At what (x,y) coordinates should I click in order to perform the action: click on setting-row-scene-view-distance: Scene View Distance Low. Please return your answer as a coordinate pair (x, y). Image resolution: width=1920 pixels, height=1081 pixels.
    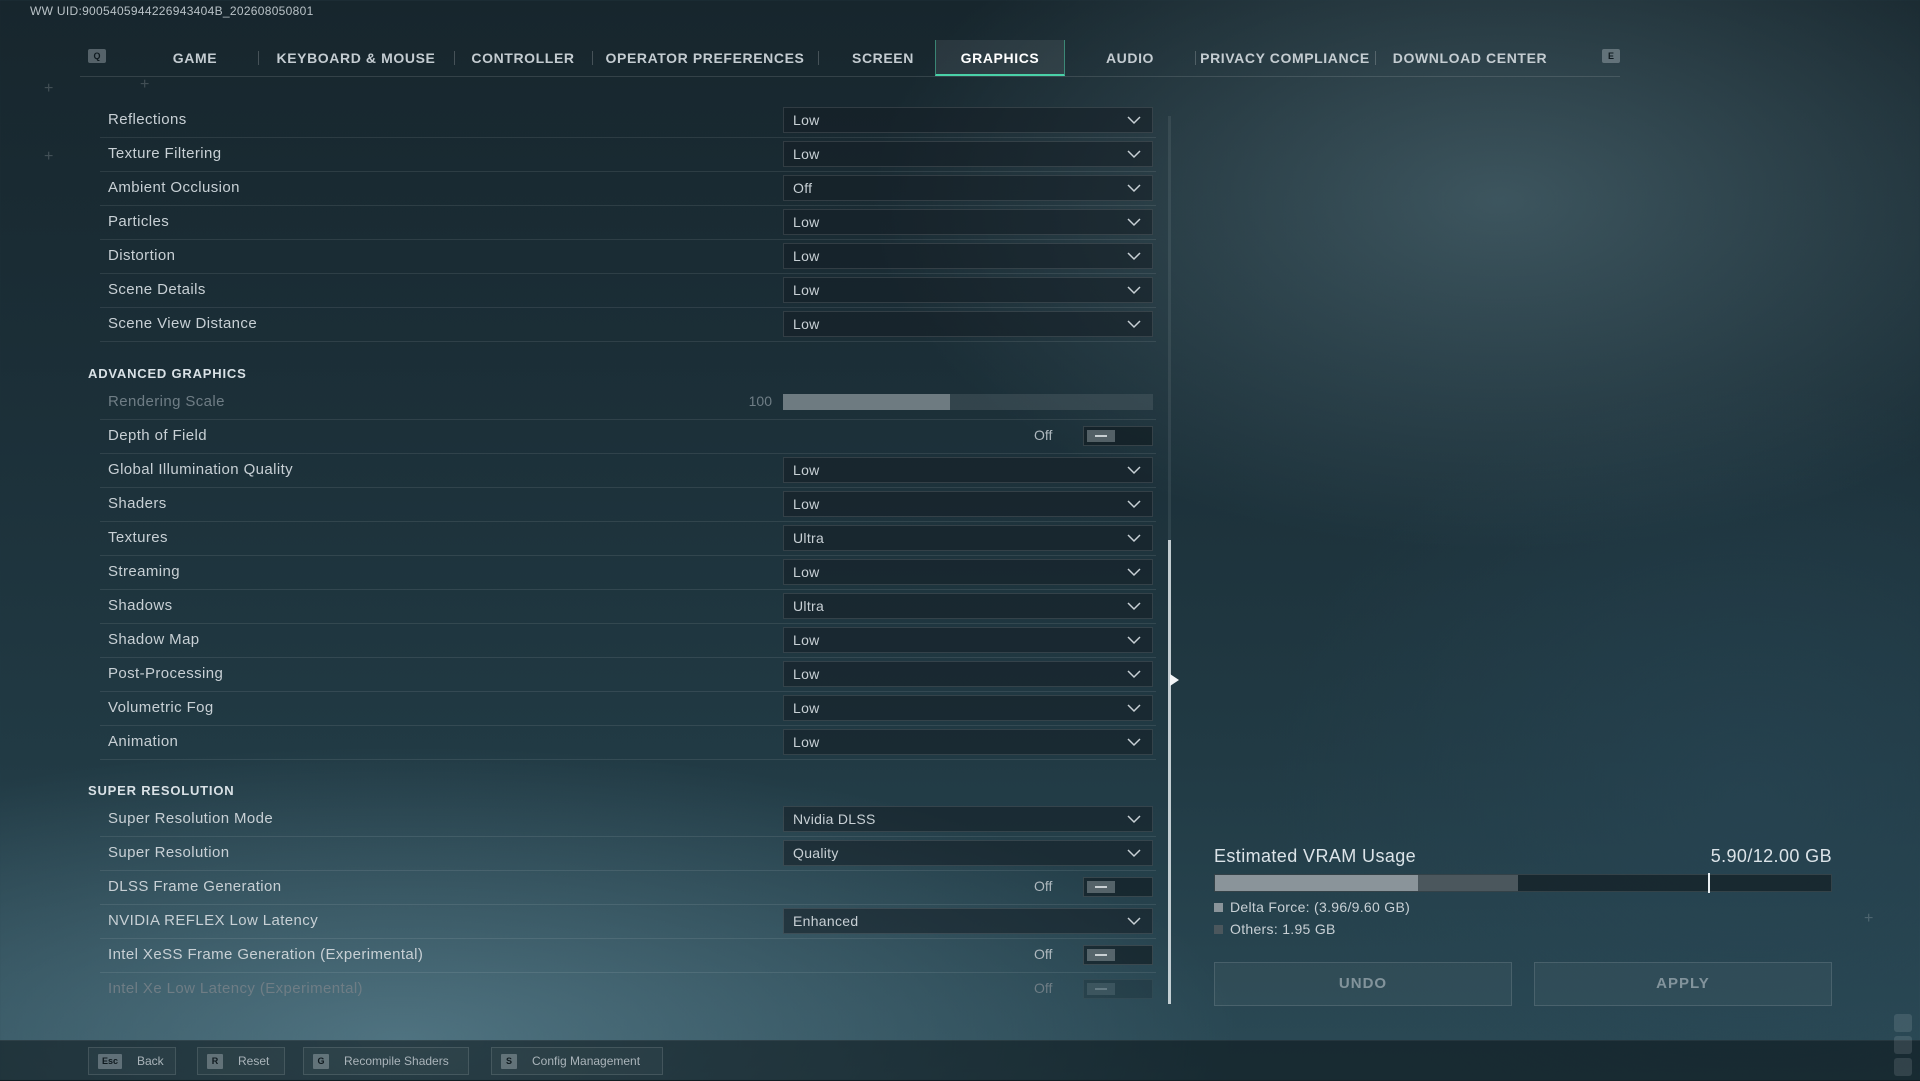
    Looking at the image, I should click on (628, 325).